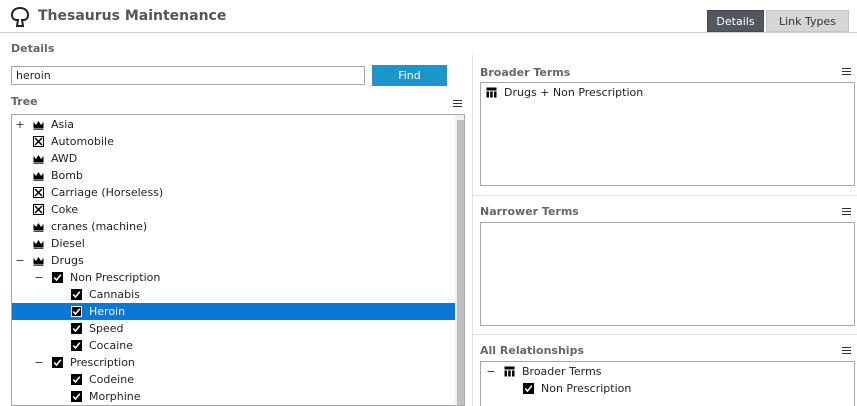 Image resolution: width=857 pixels, height=406 pixels. What do you see at coordinates (409, 75) in the screenshot?
I see `find-button: Find` at bounding box center [409, 75].